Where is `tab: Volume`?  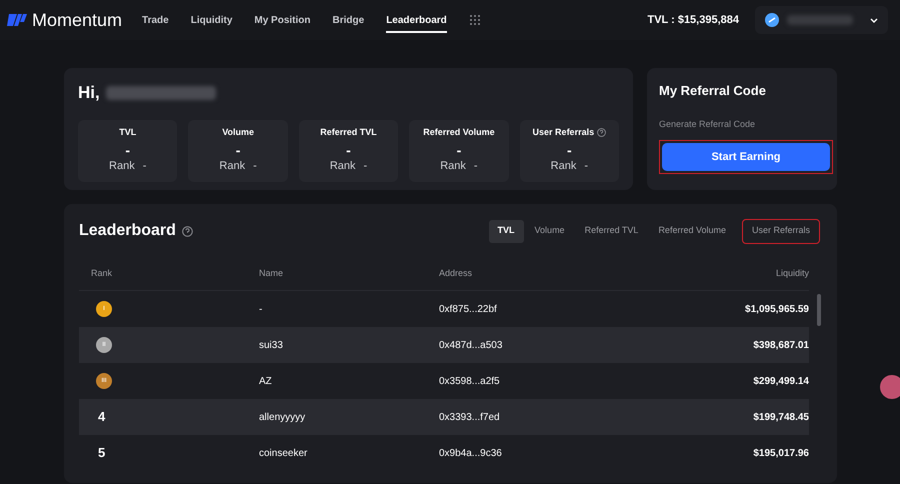 tab: Volume is located at coordinates (550, 231).